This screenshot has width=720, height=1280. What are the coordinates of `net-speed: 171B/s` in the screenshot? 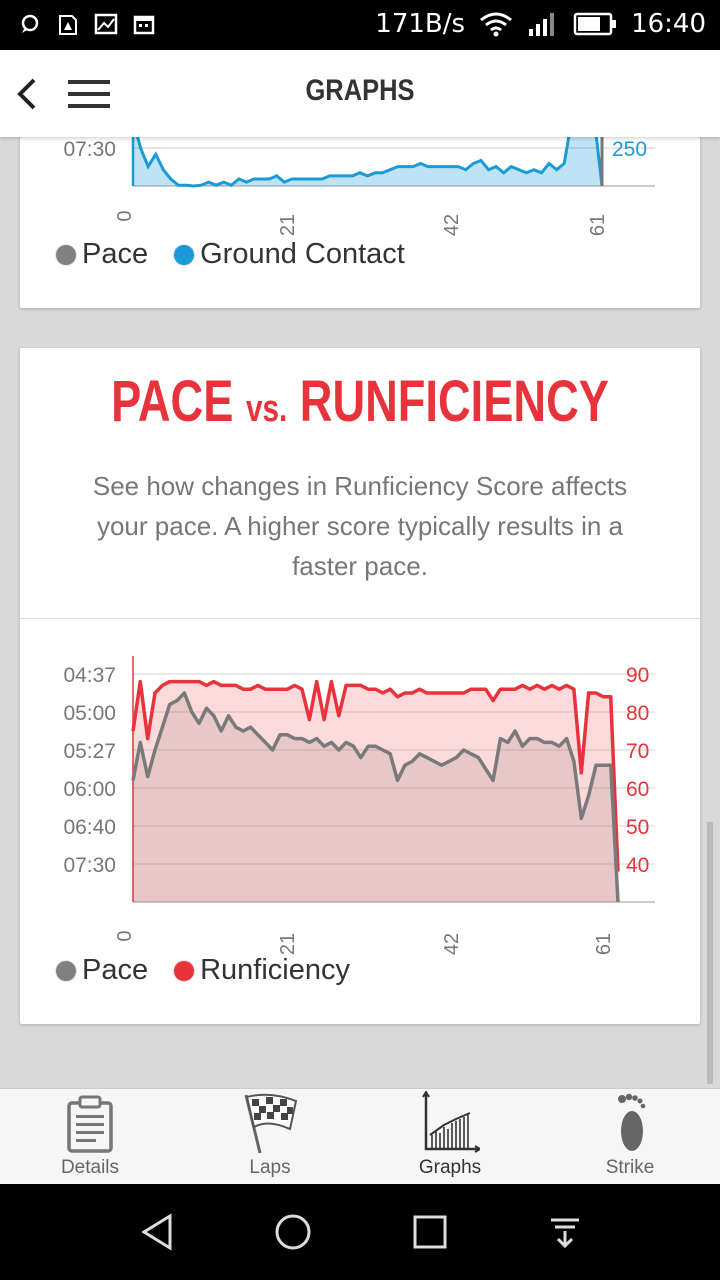 It's located at (420, 24).